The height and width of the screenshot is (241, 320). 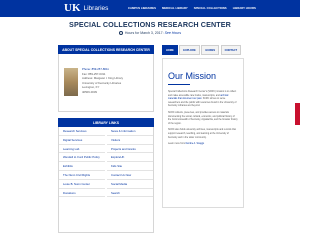 What do you see at coordinates (192, 76) in the screenshot?
I see `mission-title: Our Mission` at bounding box center [192, 76].